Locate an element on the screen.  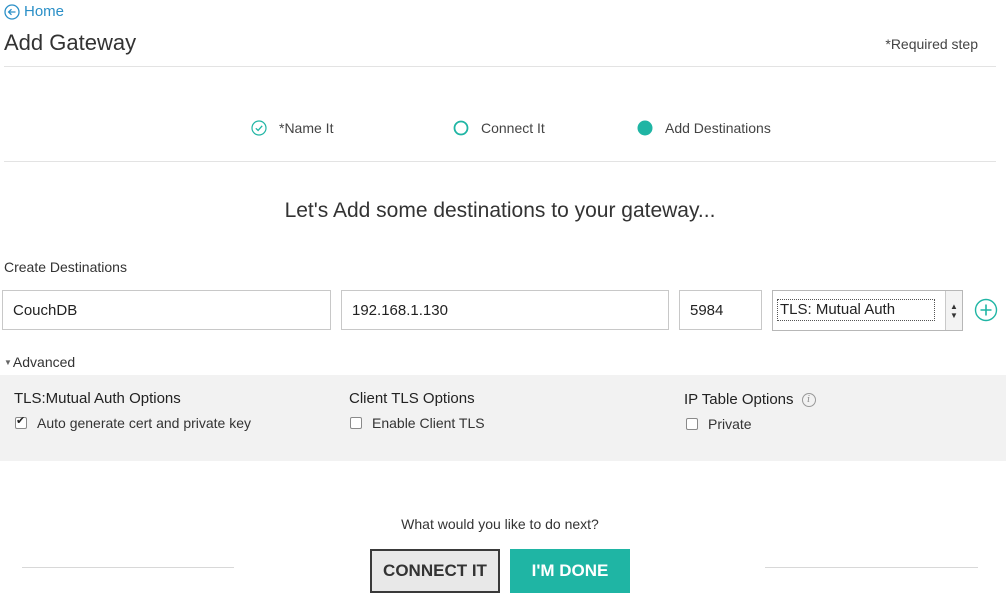
security-select: TLS: Mutual Auth ▲ ▼ is located at coordinates (867, 310).